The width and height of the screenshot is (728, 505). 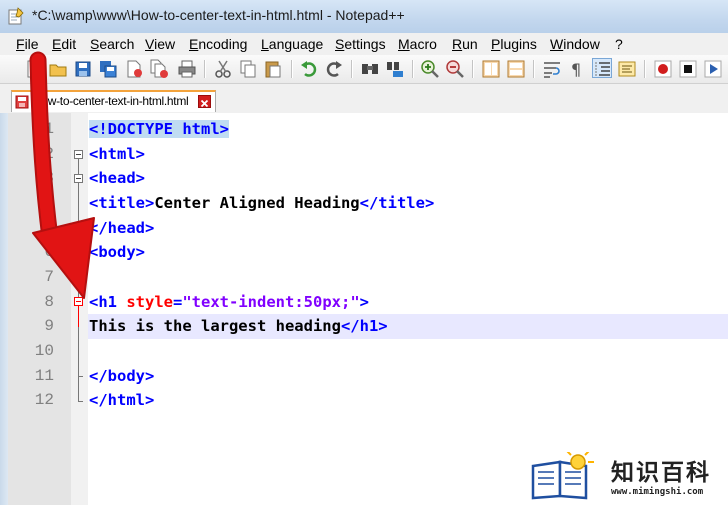 What do you see at coordinates (204, 101) in the screenshot?
I see `tab-close-icon` at bounding box center [204, 101].